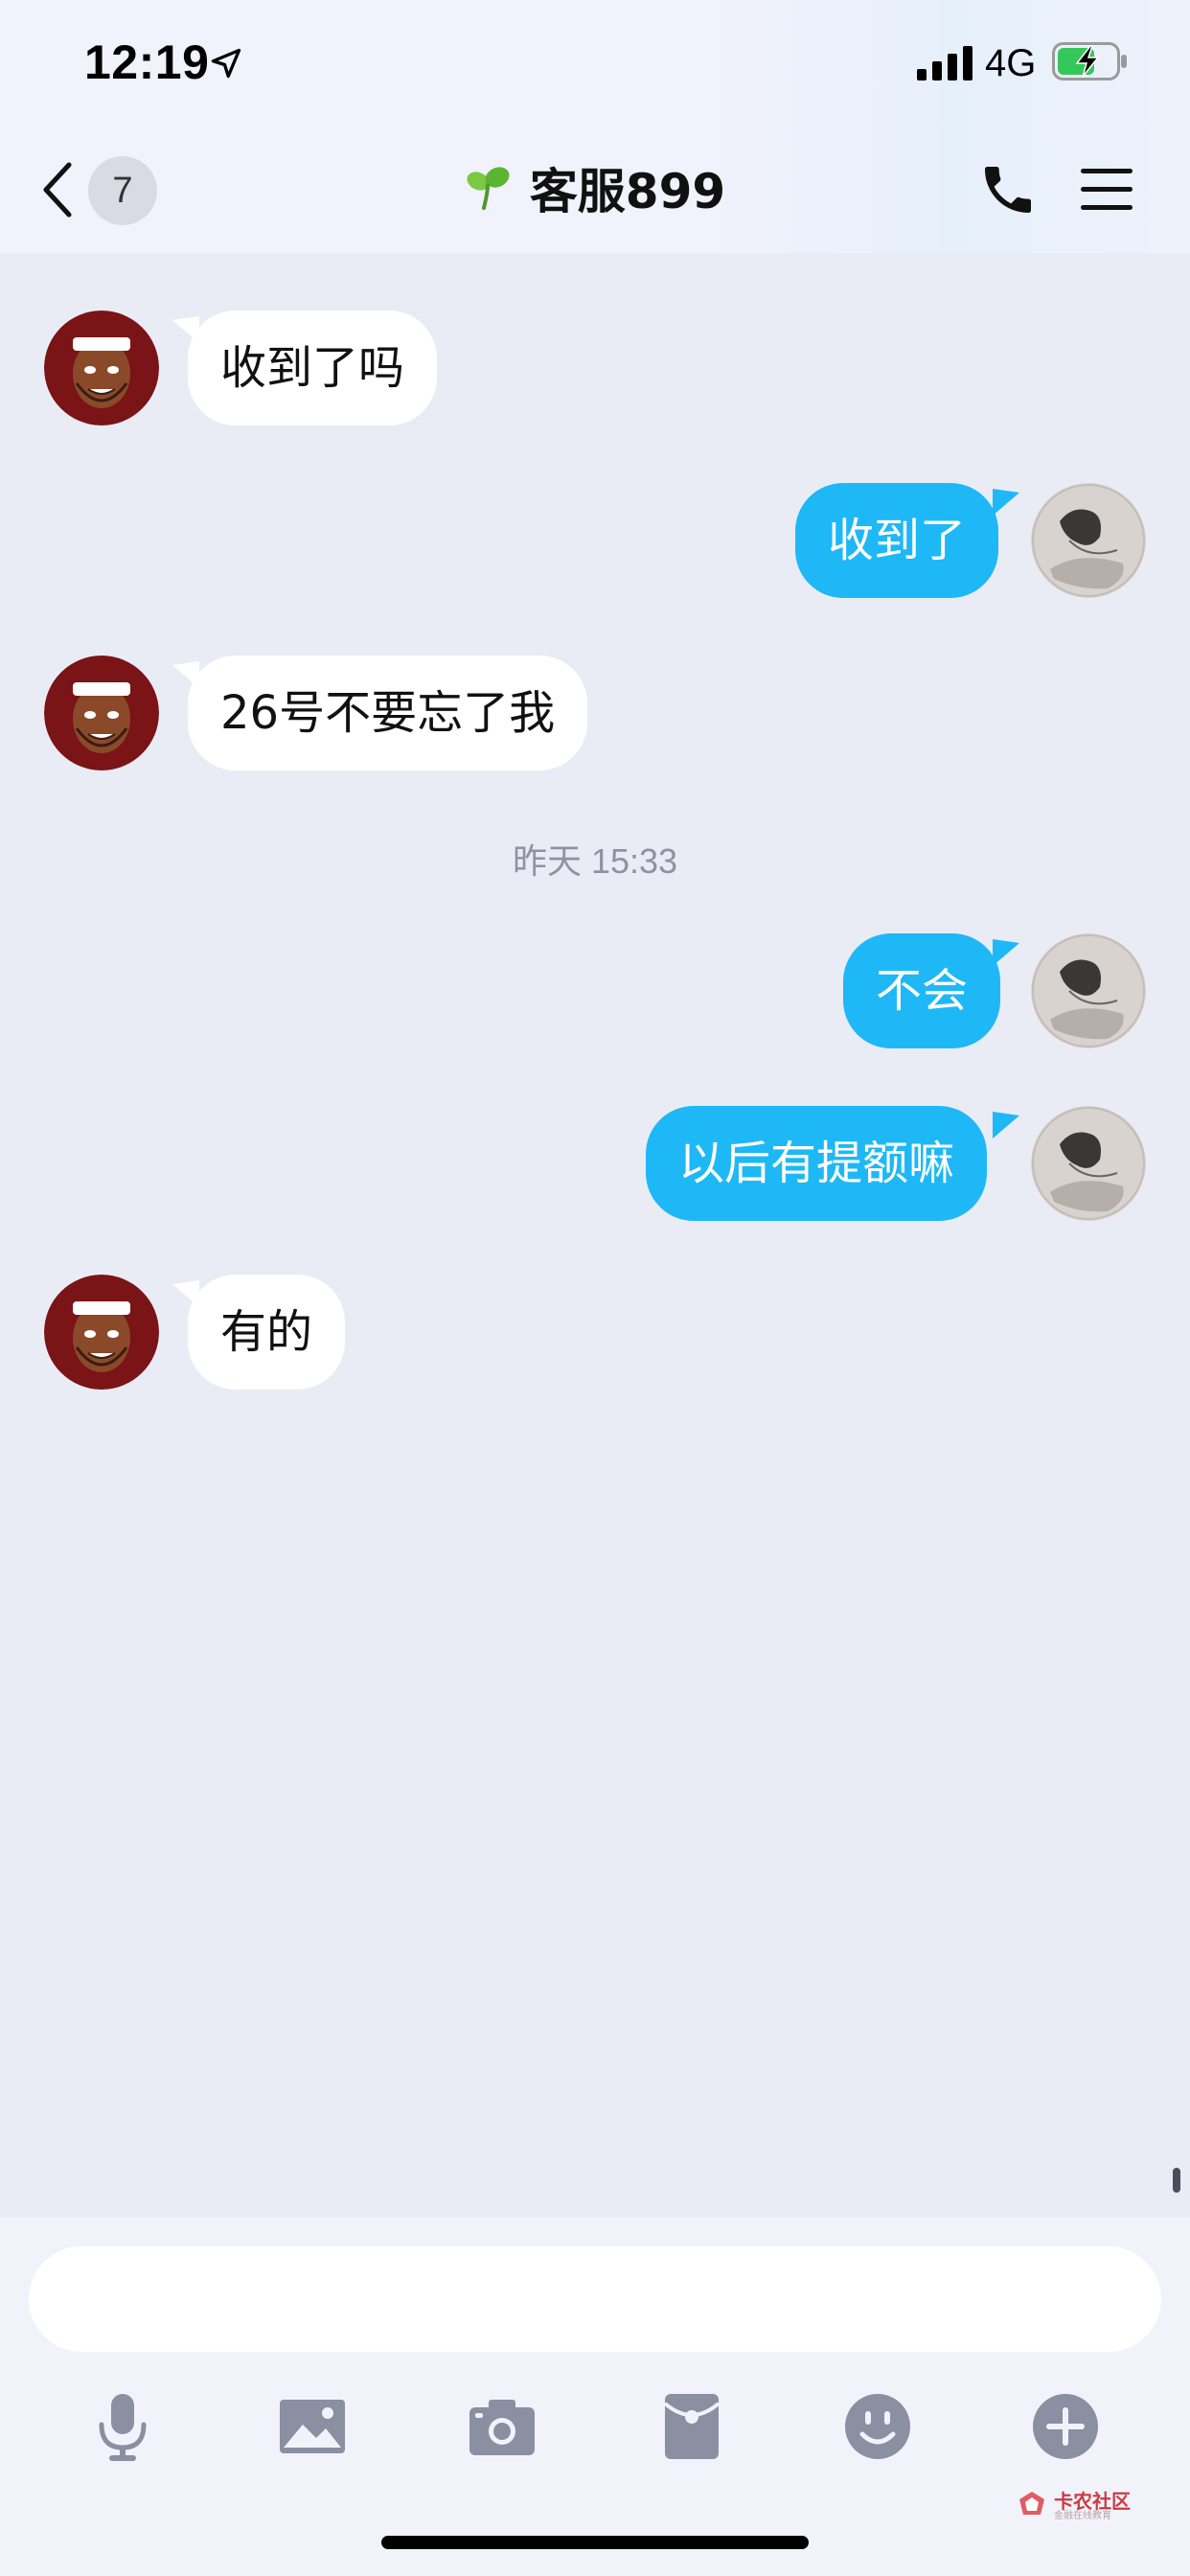 This screenshot has width=1190, height=2576. Describe the element at coordinates (312, 2426) in the screenshot. I see `image-icon` at that location.